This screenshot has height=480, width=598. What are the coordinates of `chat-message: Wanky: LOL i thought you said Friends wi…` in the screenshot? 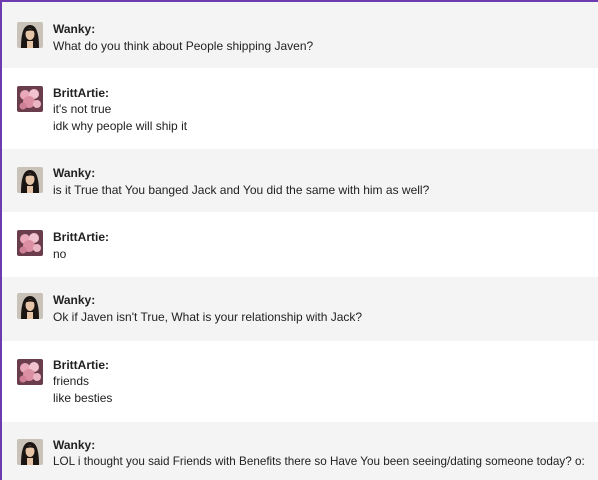 It's located at (300, 451).